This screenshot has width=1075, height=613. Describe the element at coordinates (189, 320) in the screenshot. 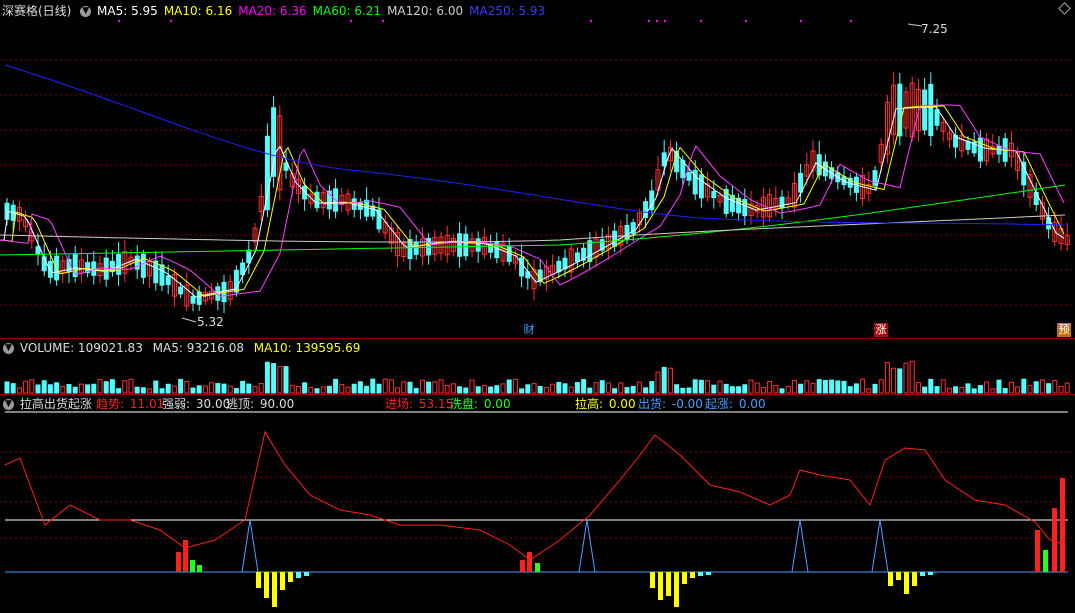

I see `low-marker` at that location.